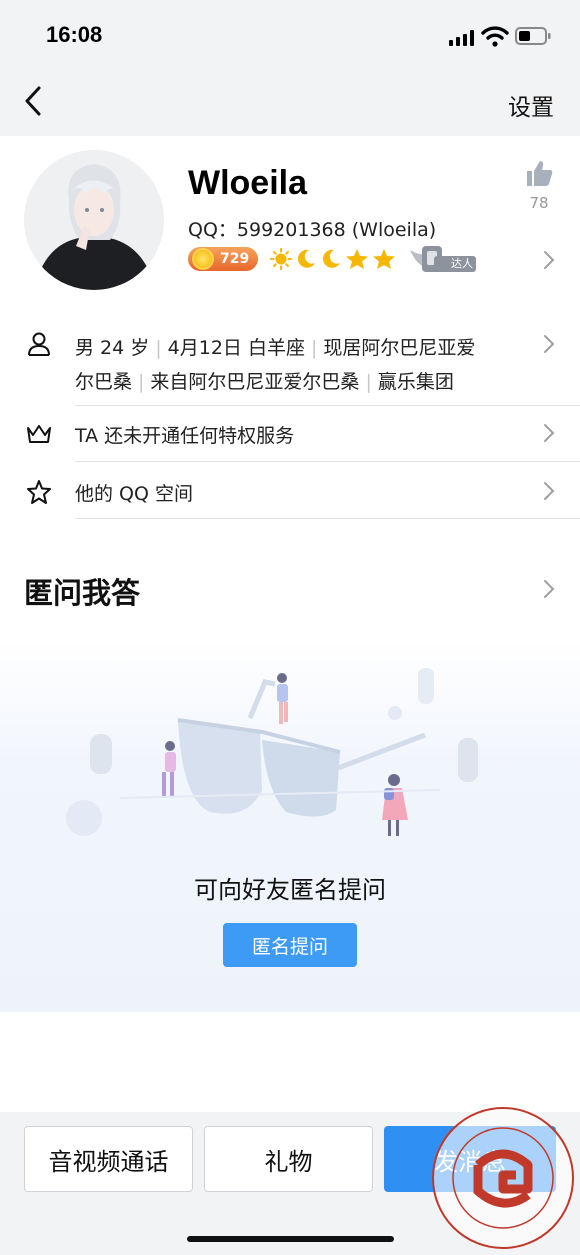  What do you see at coordinates (248, 183) in the screenshot?
I see `profile-name: Wloeila` at bounding box center [248, 183].